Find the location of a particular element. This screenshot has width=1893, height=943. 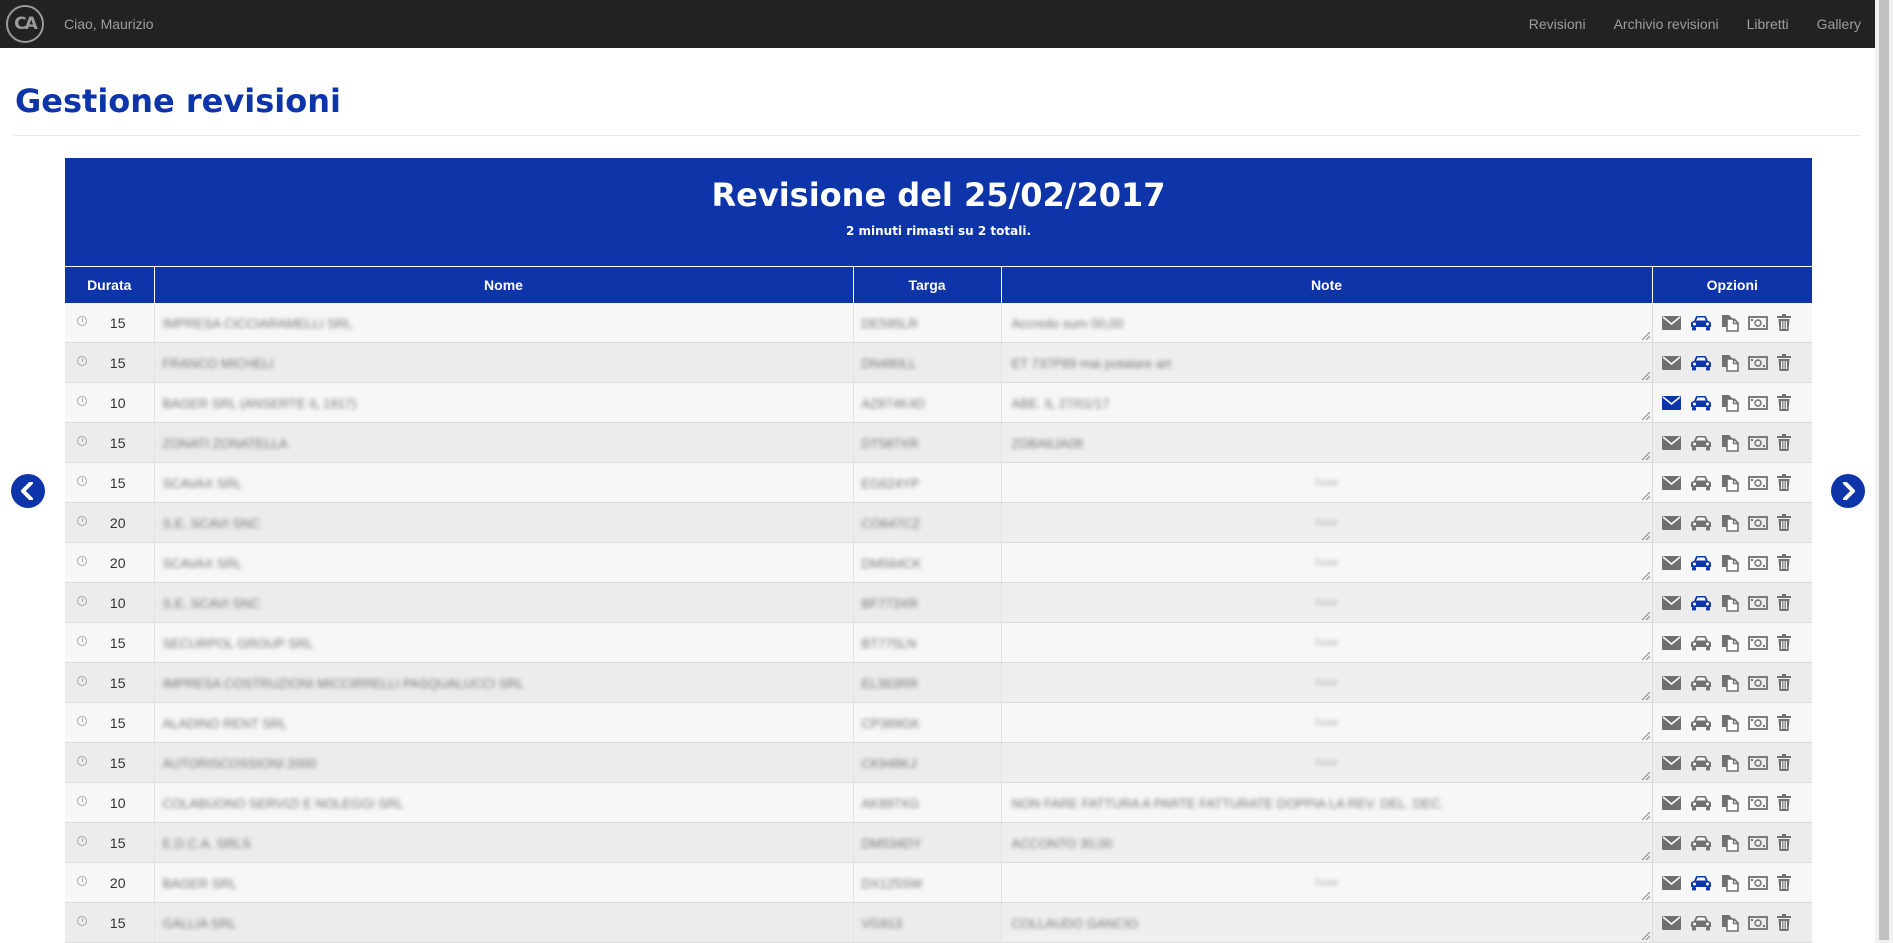

nav-link-gallery: Gallery is located at coordinates (1833, 24).